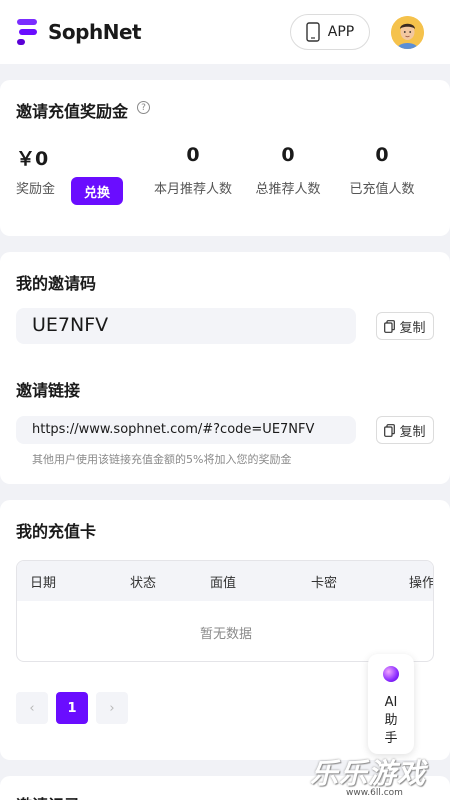 Image resolution: width=450 pixels, height=800 pixels. I want to click on ai-label-line1: AI, so click(391, 702).